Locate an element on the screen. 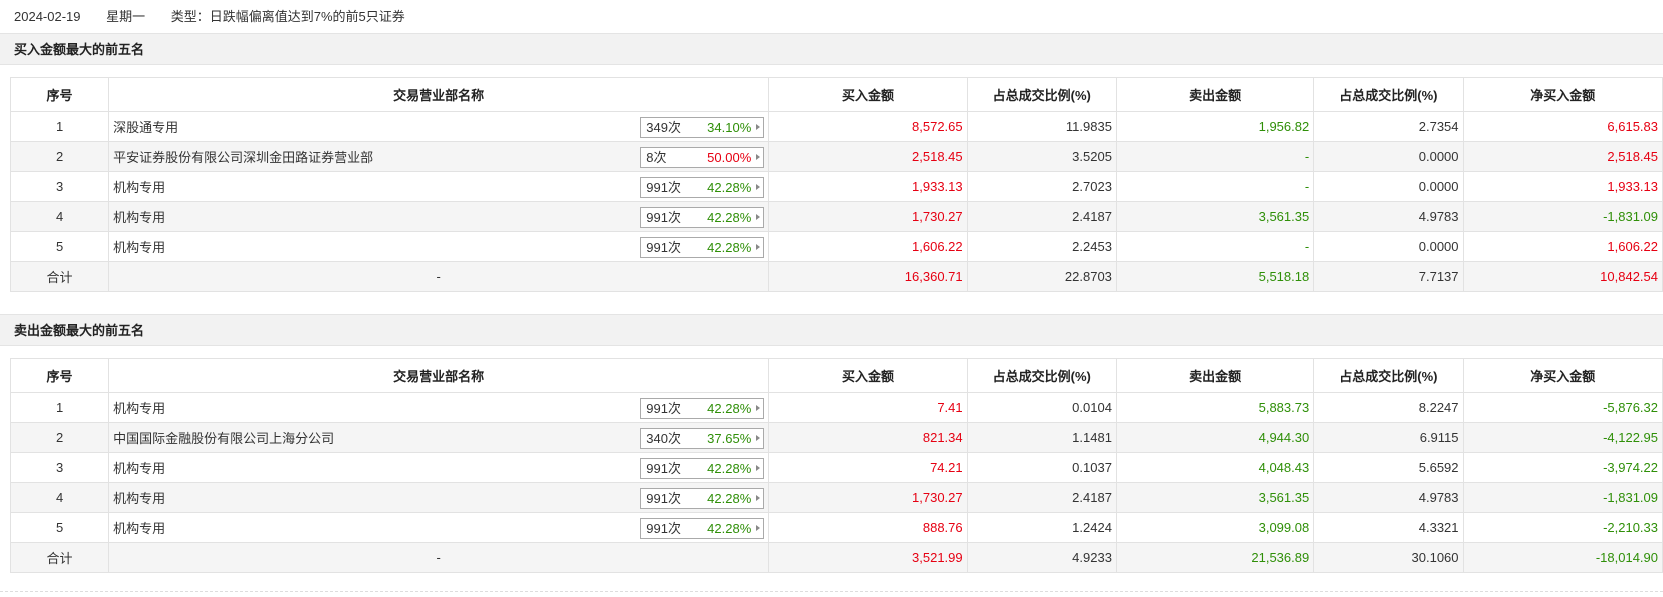 Image resolution: width=1663 pixels, height=597 pixels. sell-section-title: 卖出金额最大的前五名 is located at coordinates (831, 330).